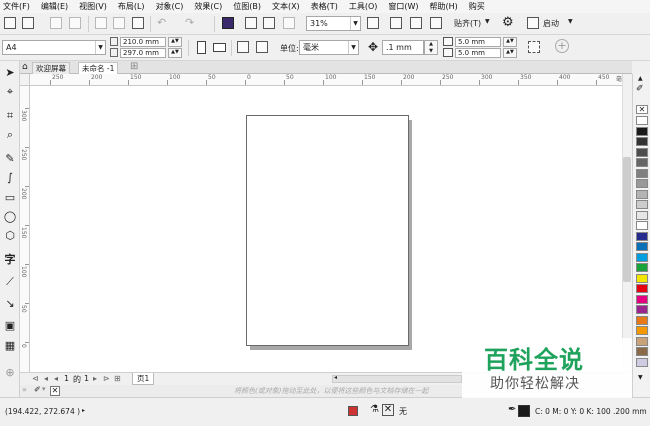 The width and height of the screenshot is (650, 426). I want to click on menu-object: 对象(C), so click(170, 6).